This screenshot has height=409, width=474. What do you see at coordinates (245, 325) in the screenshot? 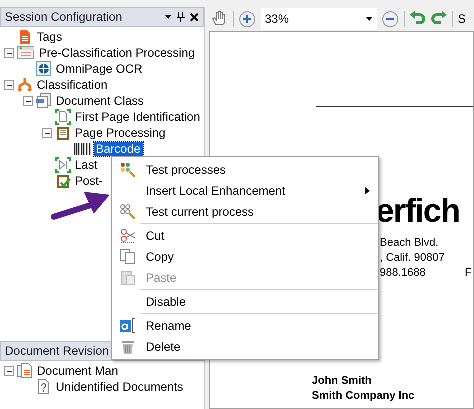
I see `menu-item: Rename` at bounding box center [245, 325].